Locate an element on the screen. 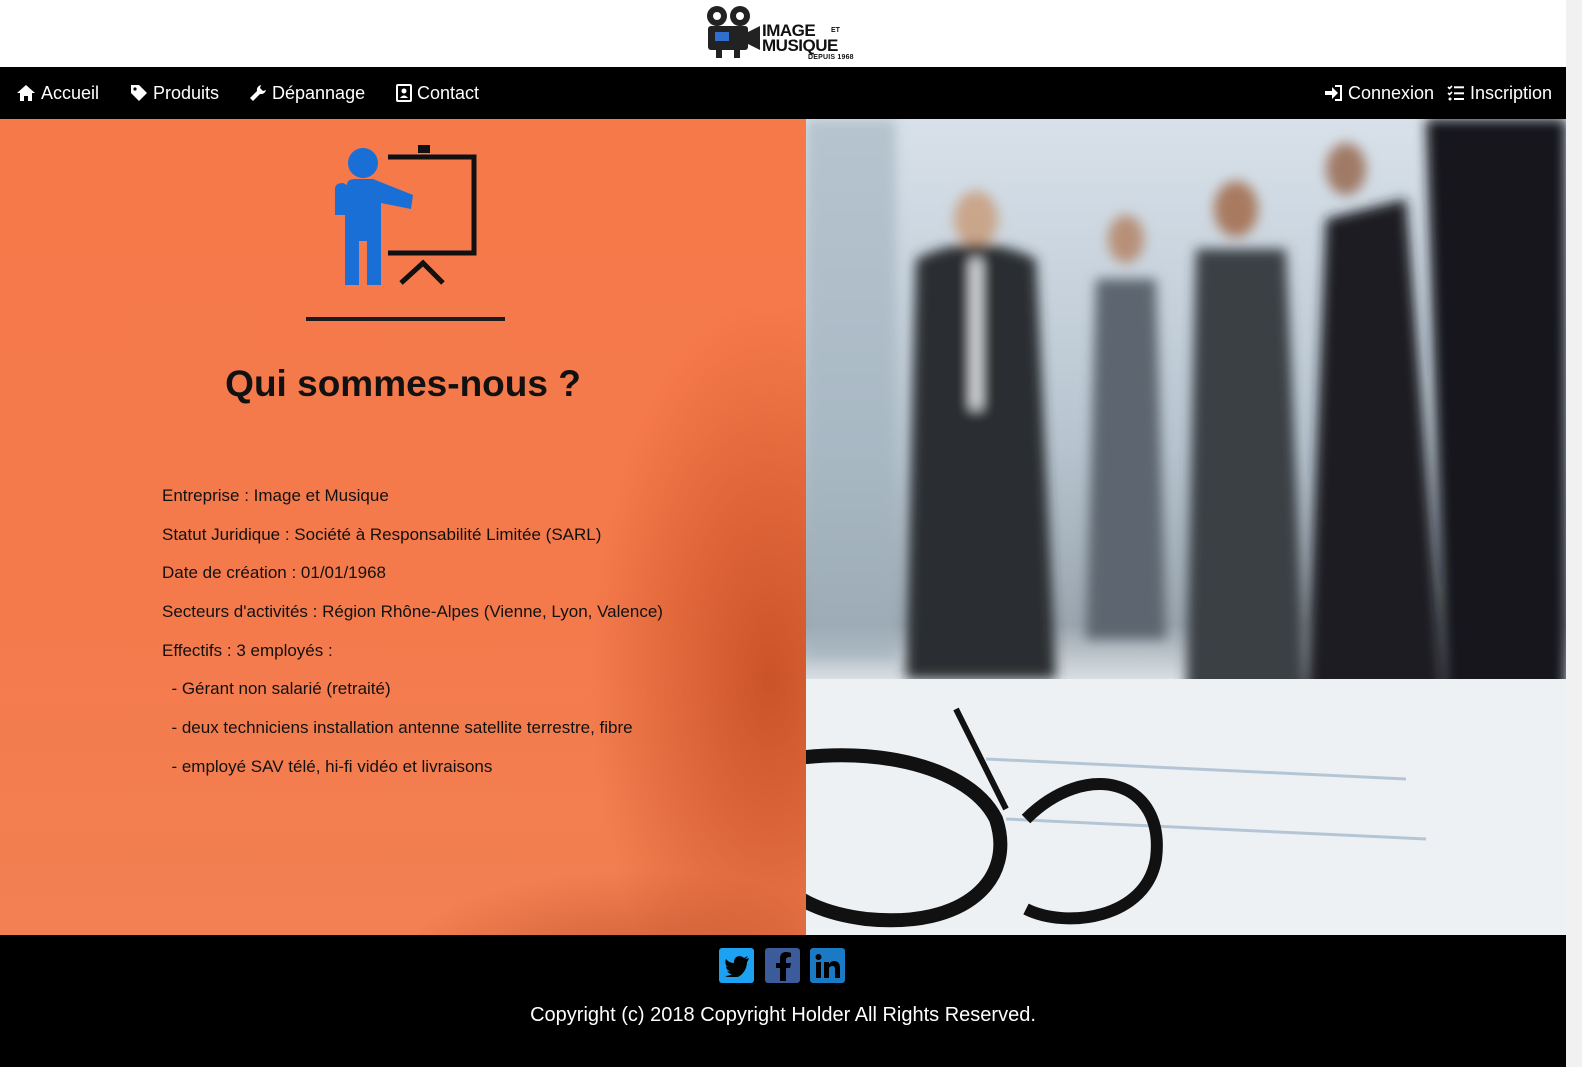  info-date: Date de création : 01/01/1968 is located at coordinates (274, 573).